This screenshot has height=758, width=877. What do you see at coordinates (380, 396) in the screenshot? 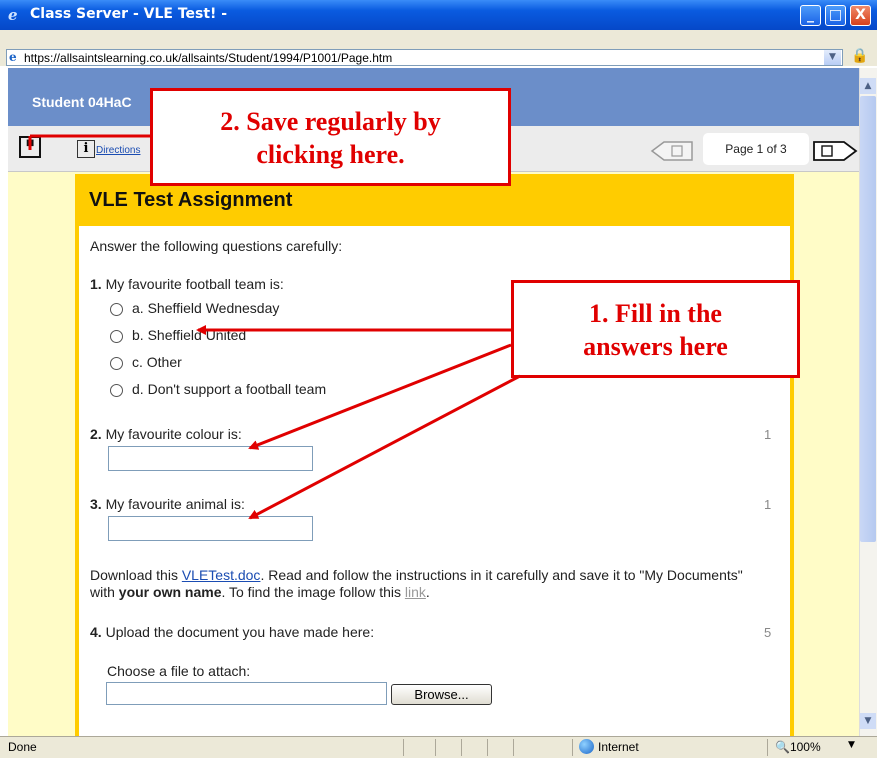
I see `arrow-to-colour-input` at bounding box center [380, 396].